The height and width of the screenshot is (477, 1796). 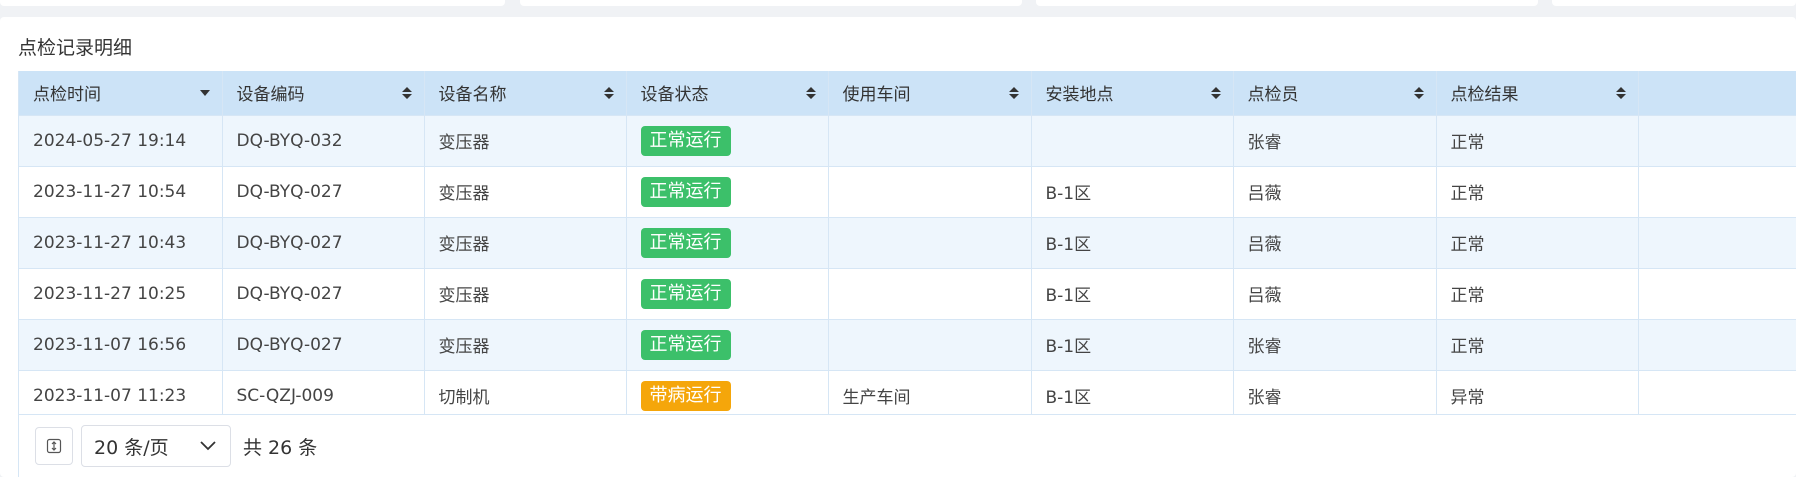 I want to click on status-badge: 带病运行, so click(x=685, y=395).